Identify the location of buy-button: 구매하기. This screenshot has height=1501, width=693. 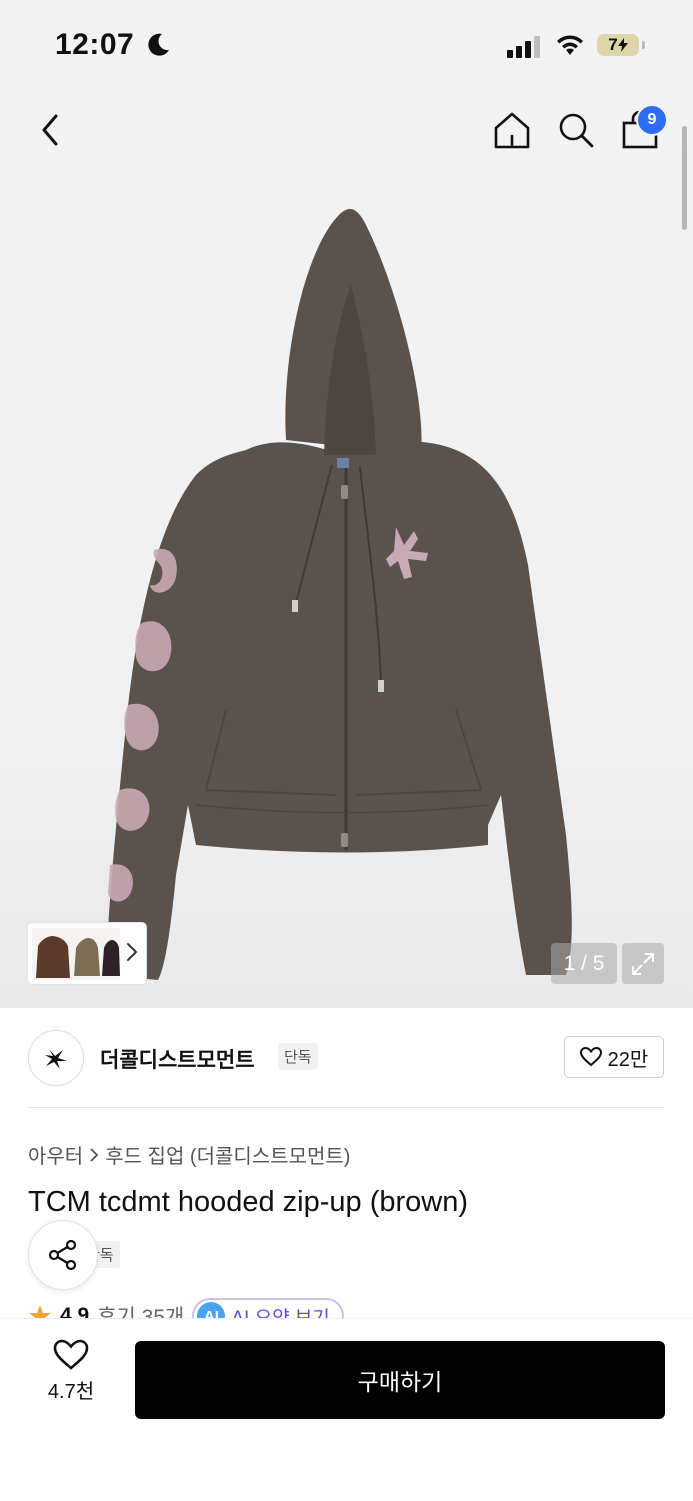
(400, 1380).